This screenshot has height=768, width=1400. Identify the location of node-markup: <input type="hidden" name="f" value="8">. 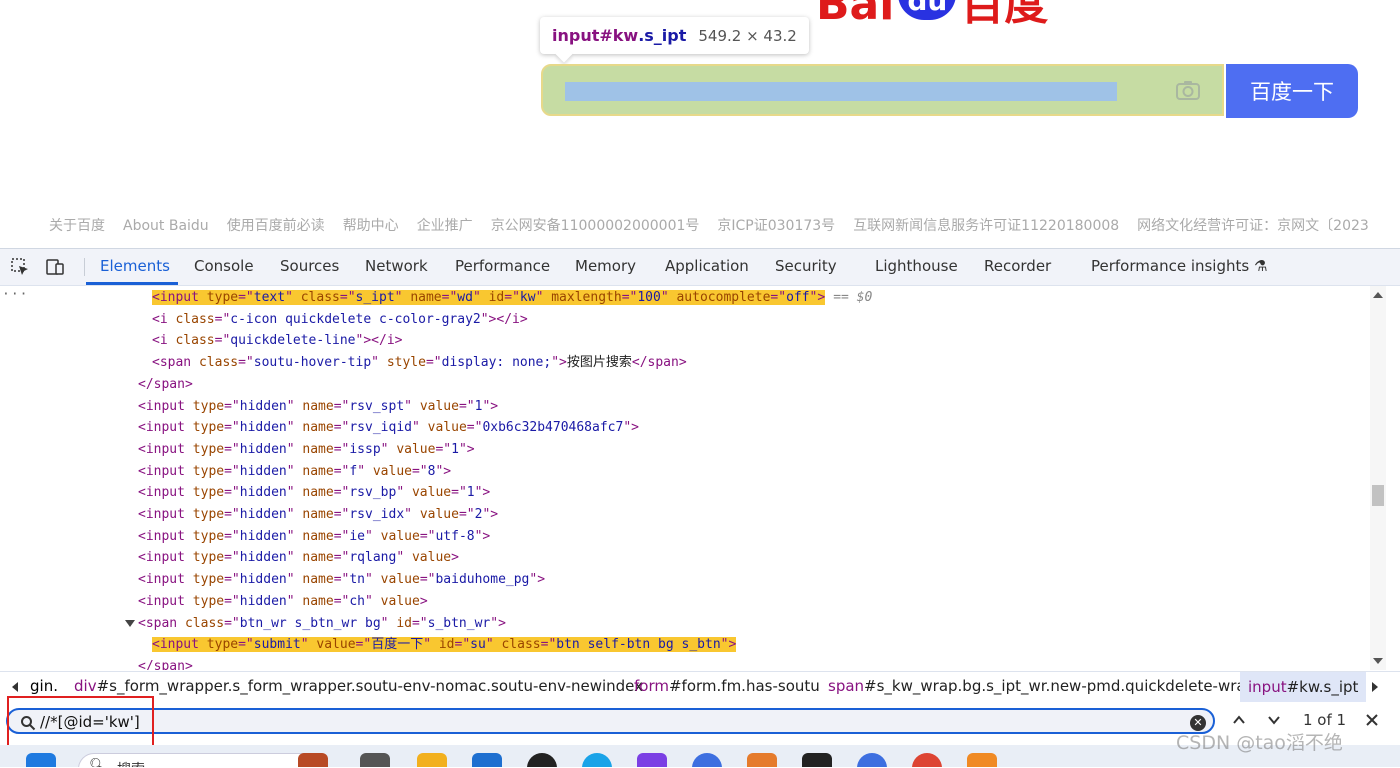
(295, 471).